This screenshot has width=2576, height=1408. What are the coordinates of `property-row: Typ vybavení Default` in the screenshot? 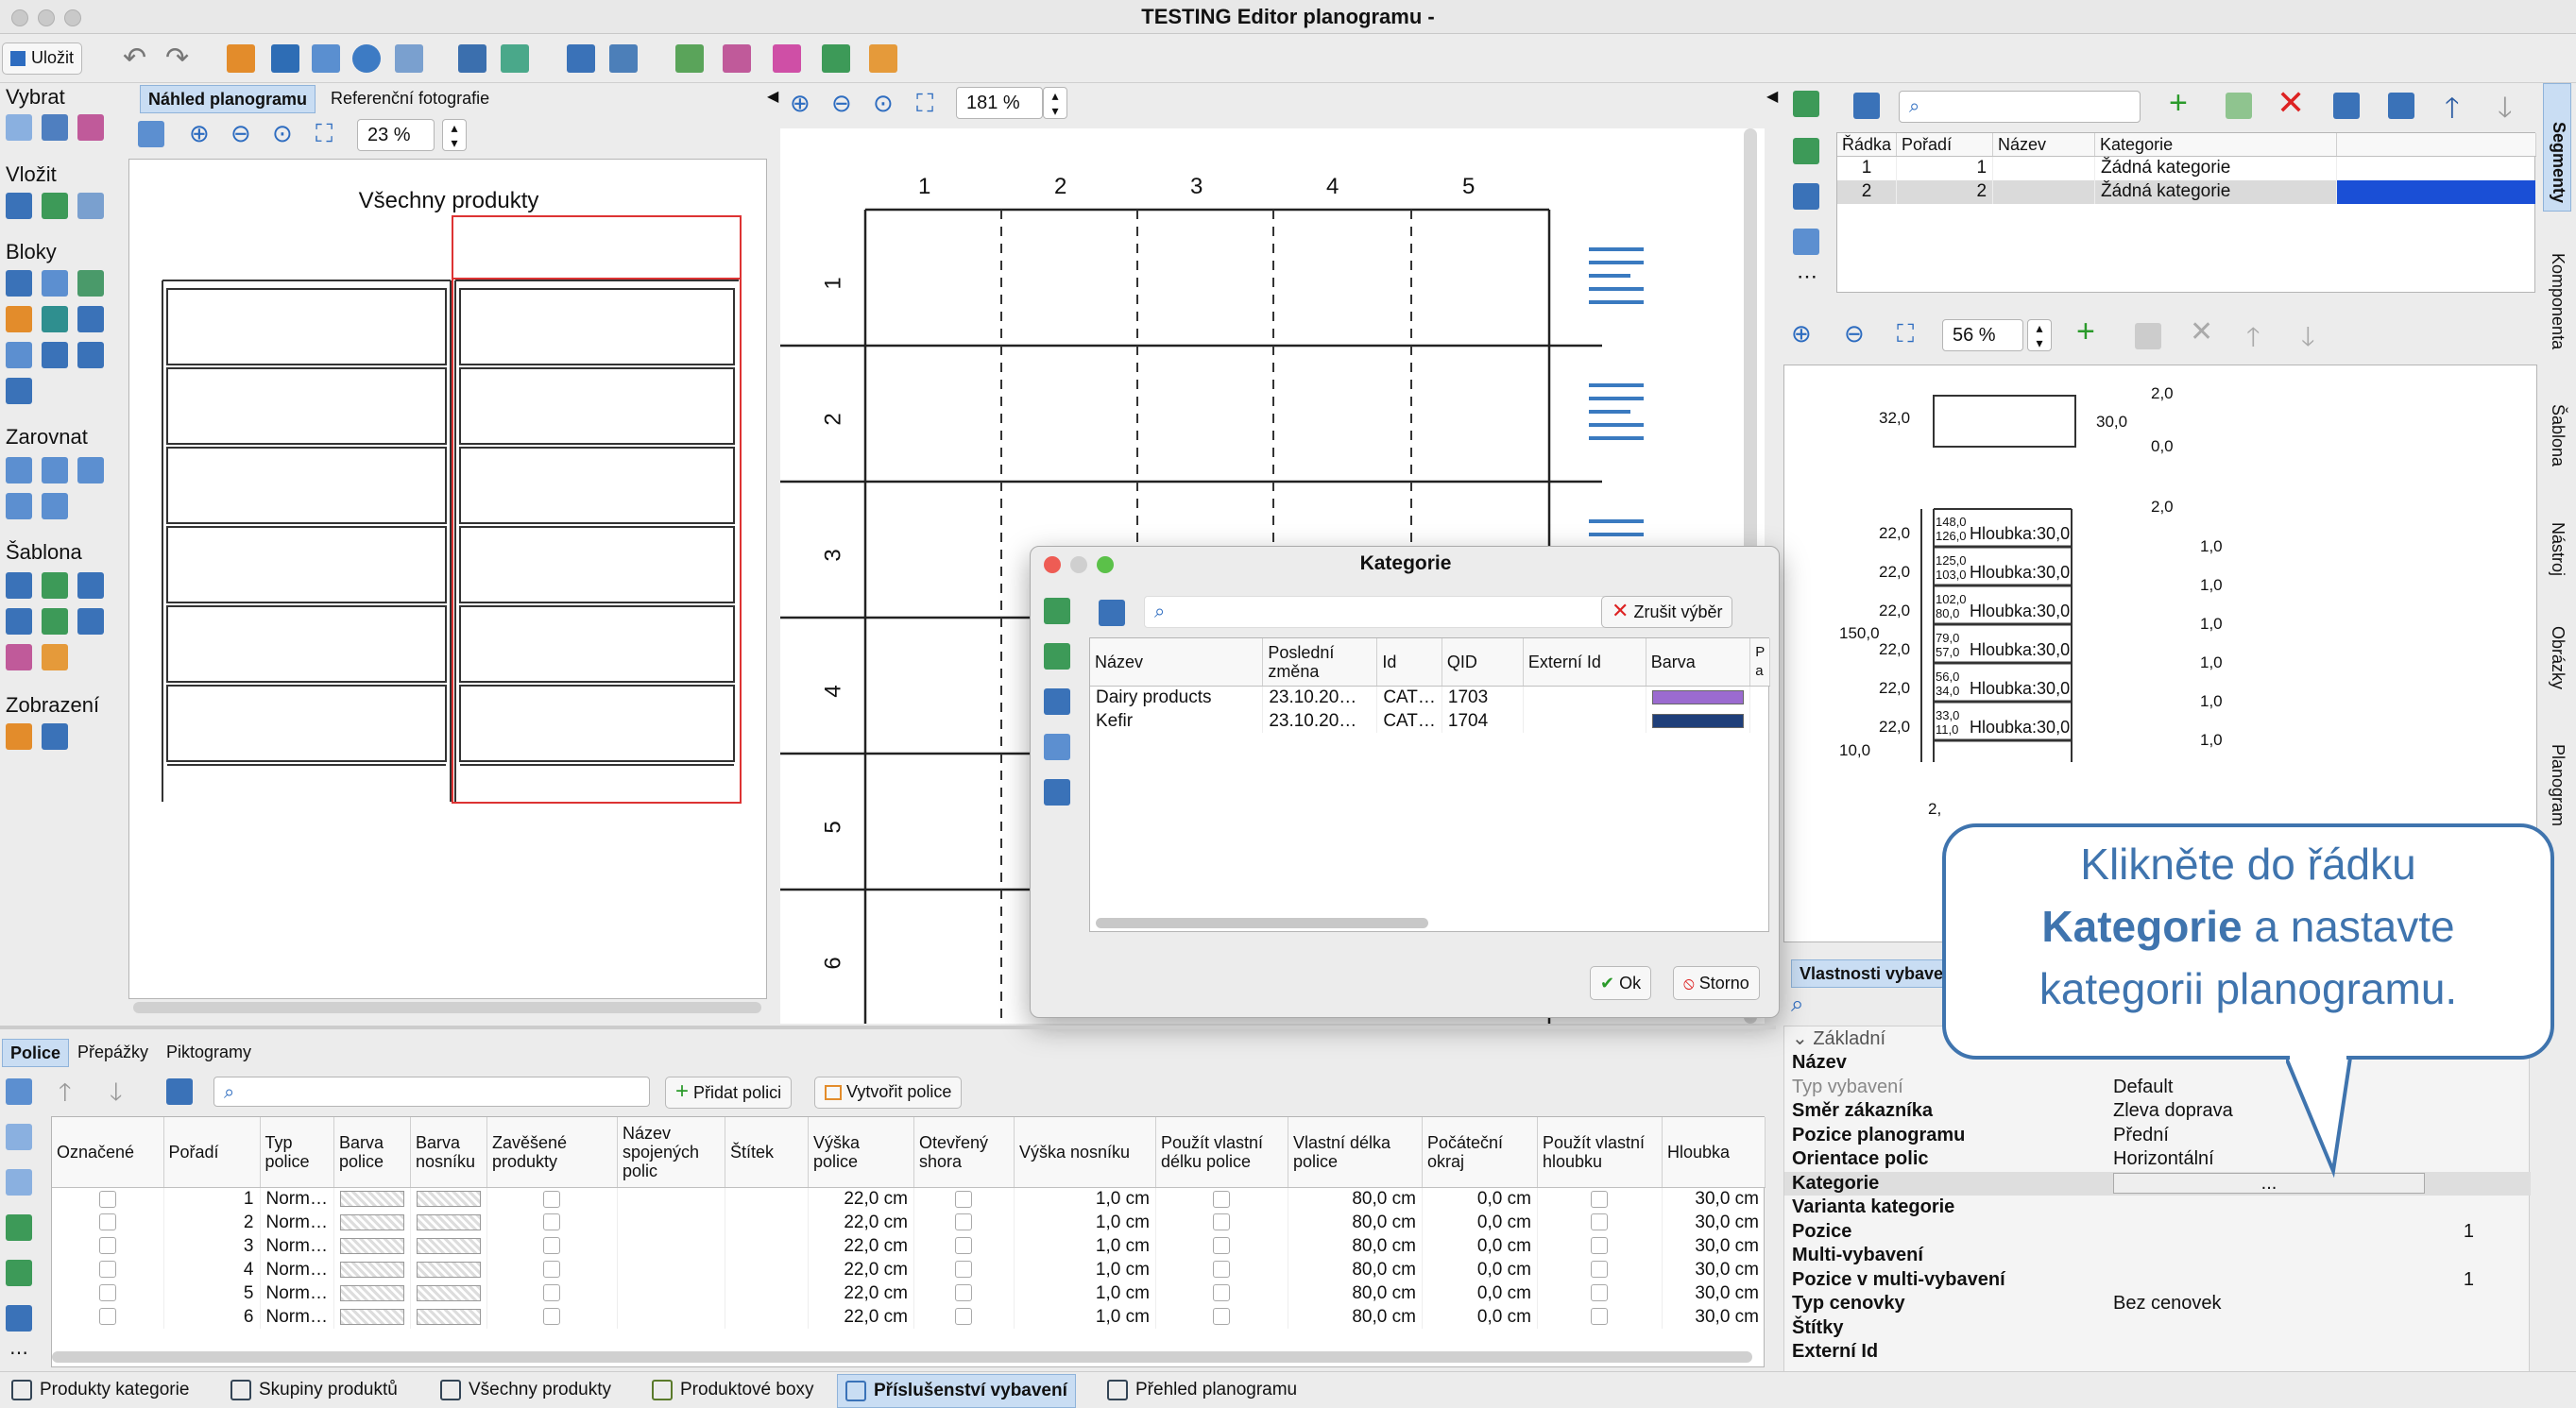 It's located at (2157, 1088).